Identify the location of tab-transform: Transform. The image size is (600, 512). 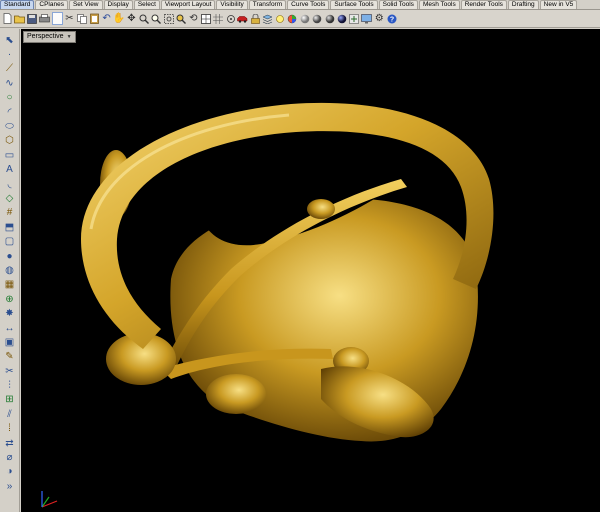
(267, 4).